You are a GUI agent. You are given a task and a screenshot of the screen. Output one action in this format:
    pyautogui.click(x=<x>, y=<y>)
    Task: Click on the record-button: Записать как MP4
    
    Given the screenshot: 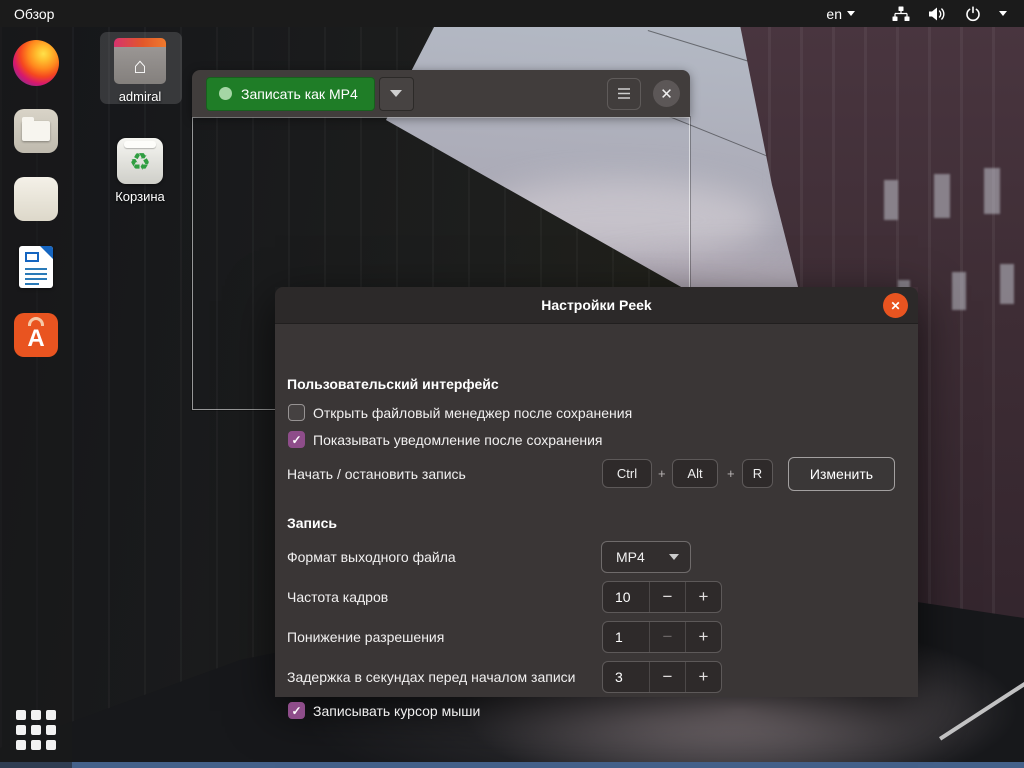 What is the action you would take?
    pyautogui.click(x=290, y=93)
    